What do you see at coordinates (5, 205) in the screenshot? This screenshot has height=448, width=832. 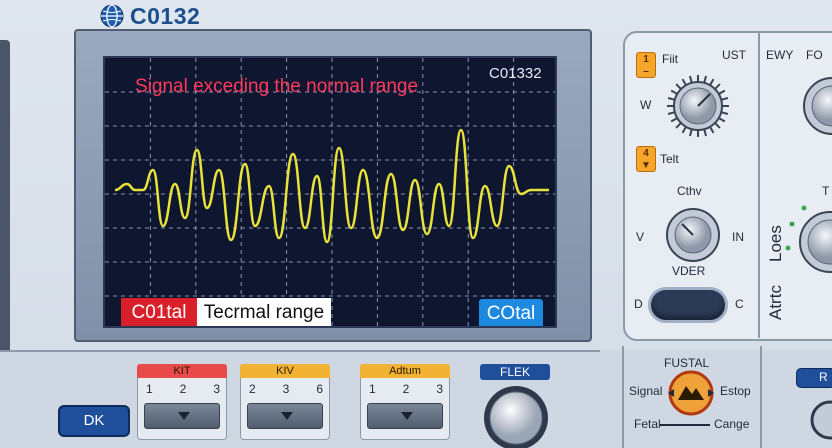 I see `left-edge` at bounding box center [5, 205].